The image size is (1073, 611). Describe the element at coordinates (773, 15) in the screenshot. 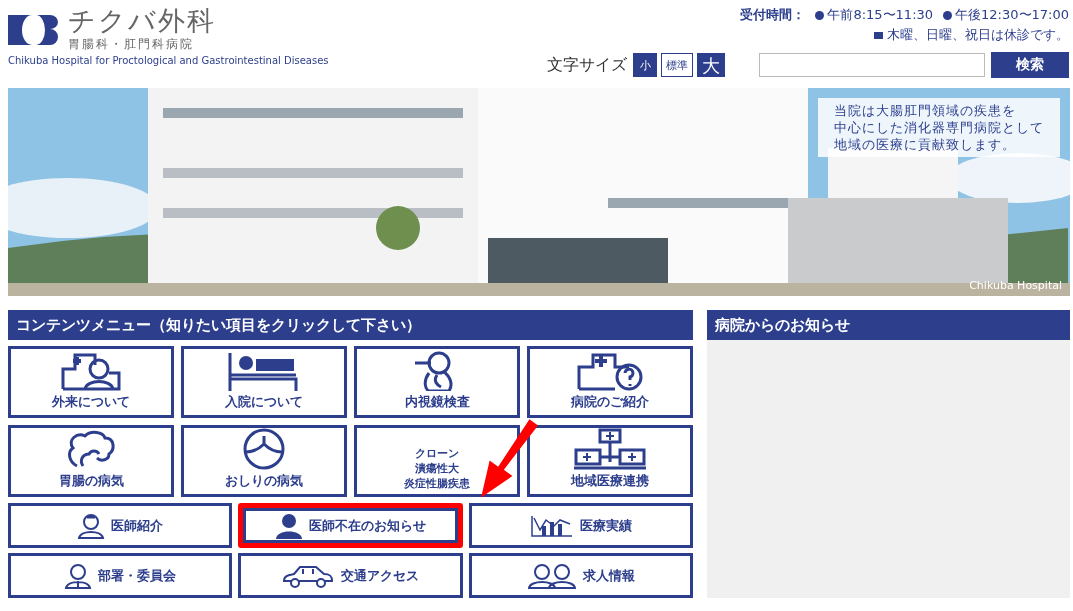

I see `hours-label: 受付時間：` at that location.